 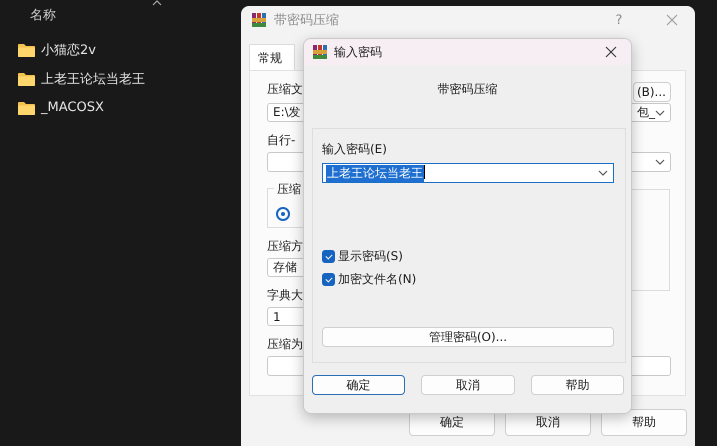 I want to click on radio-button, so click(x=283, y=214).